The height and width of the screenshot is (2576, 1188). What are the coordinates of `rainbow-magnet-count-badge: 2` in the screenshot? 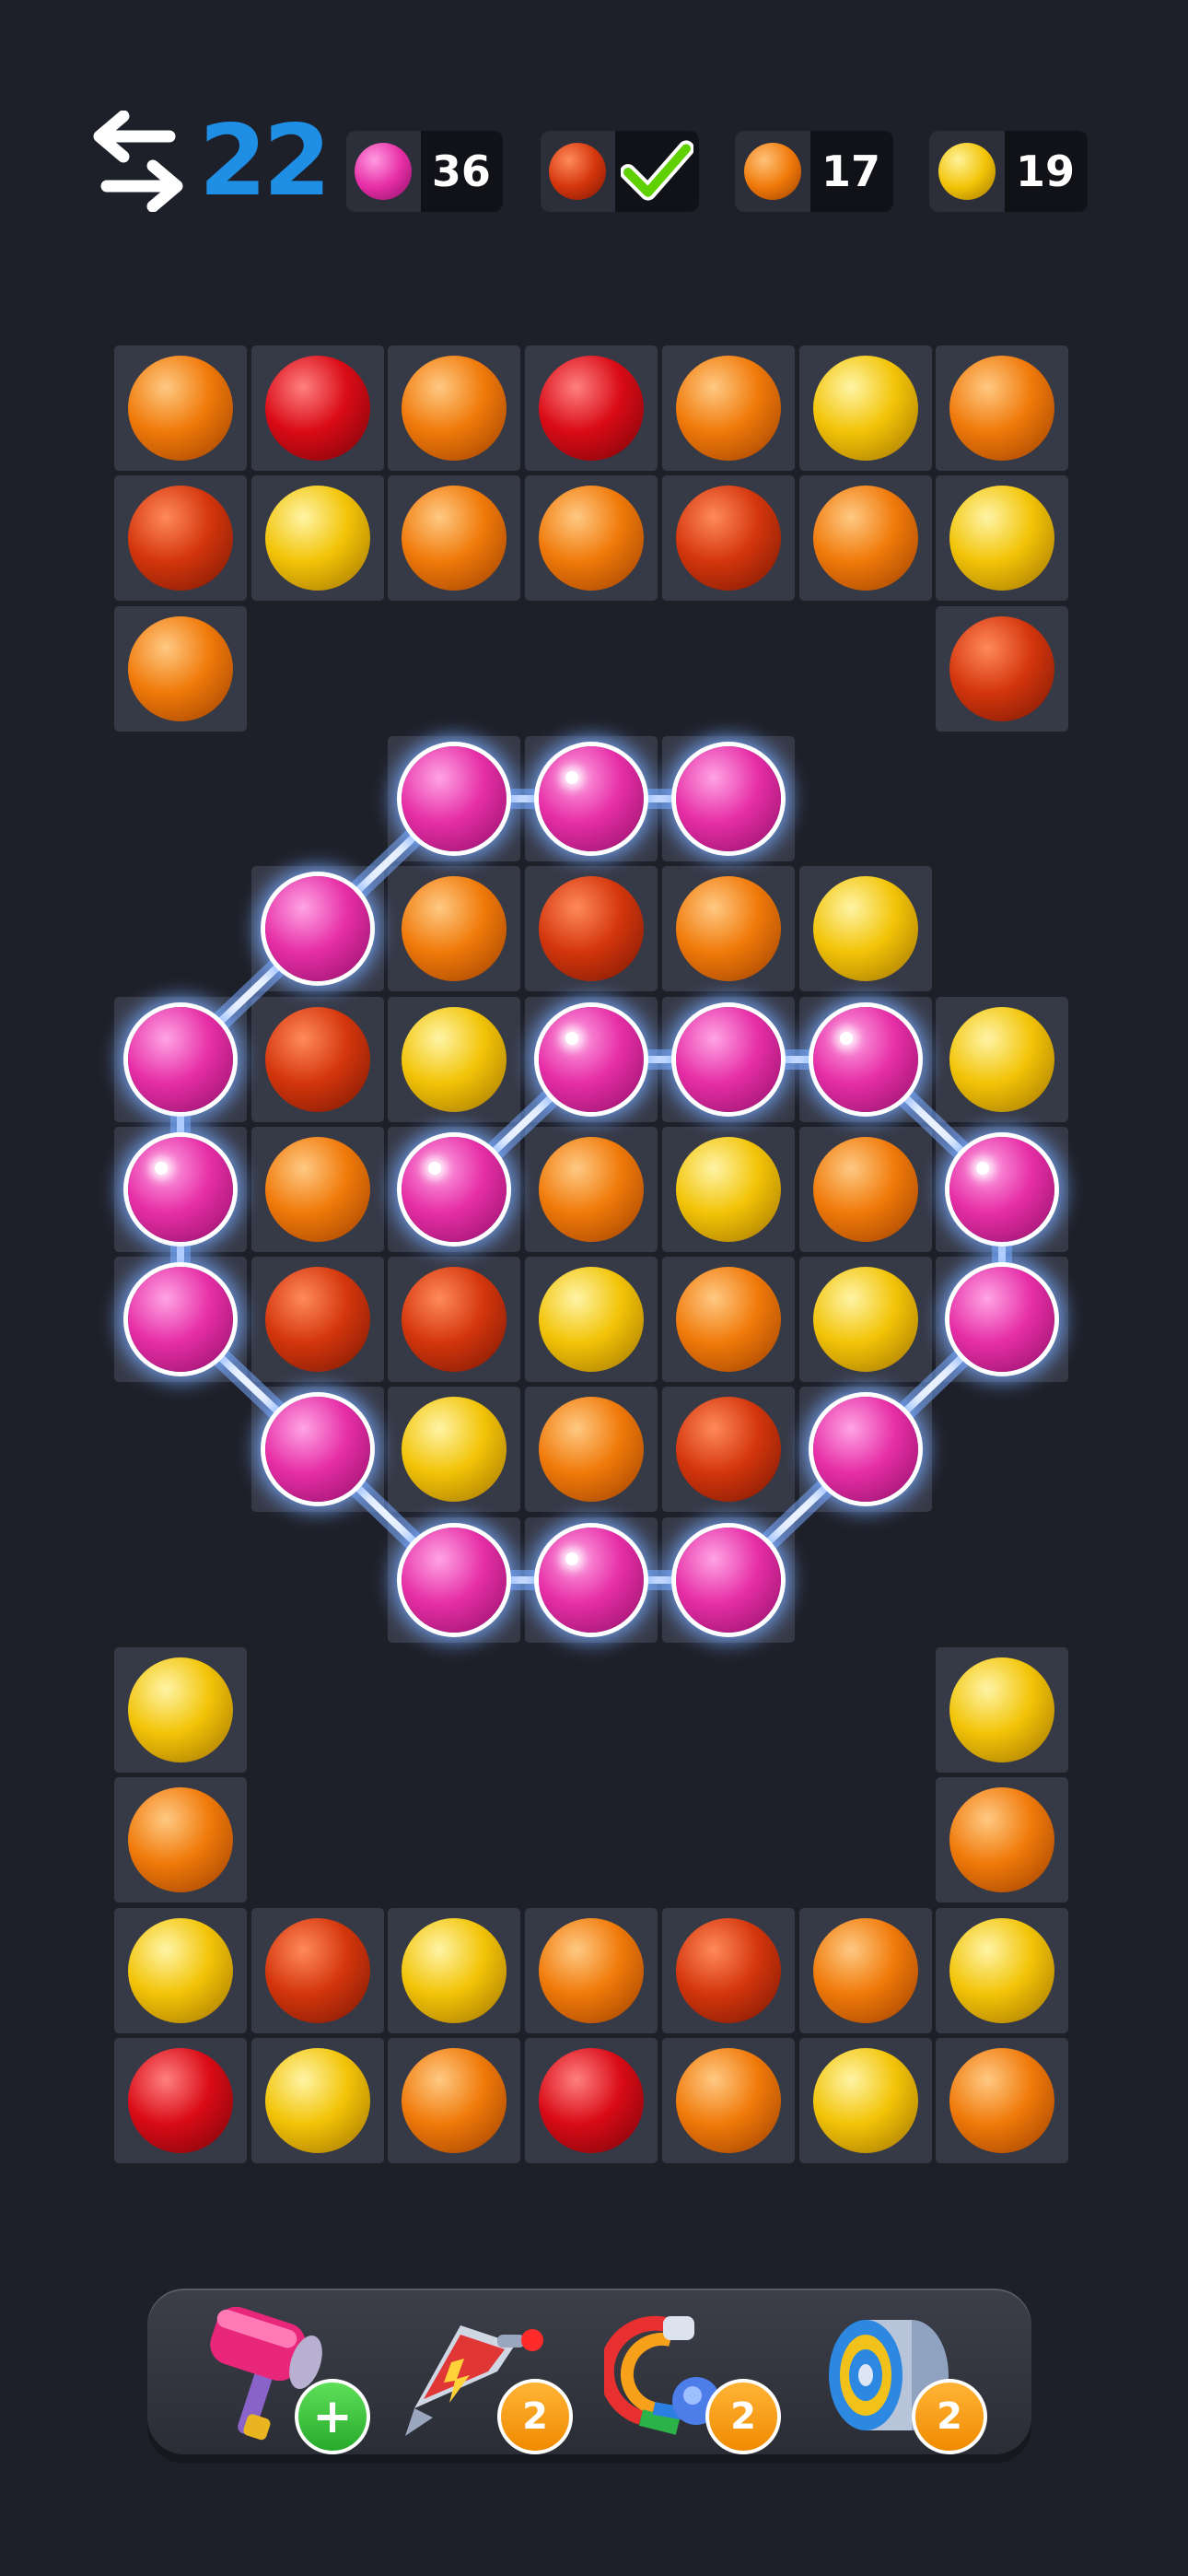 It's located at (743, 2416).